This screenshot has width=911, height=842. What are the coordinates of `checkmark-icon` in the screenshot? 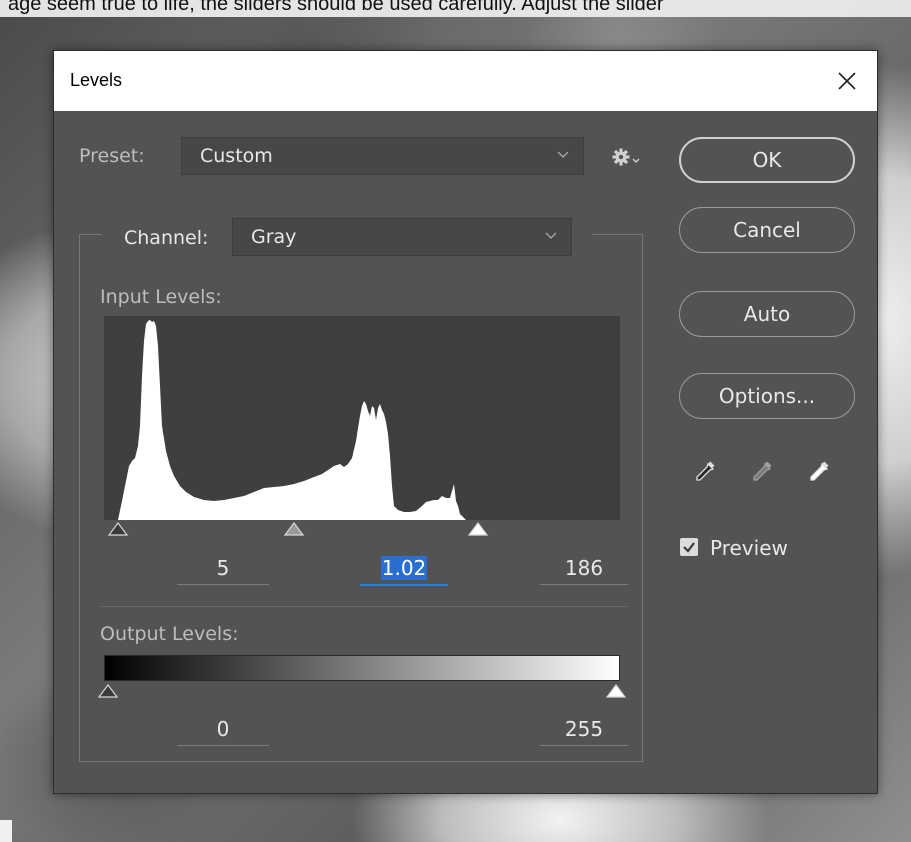 It's located at (689, 547).